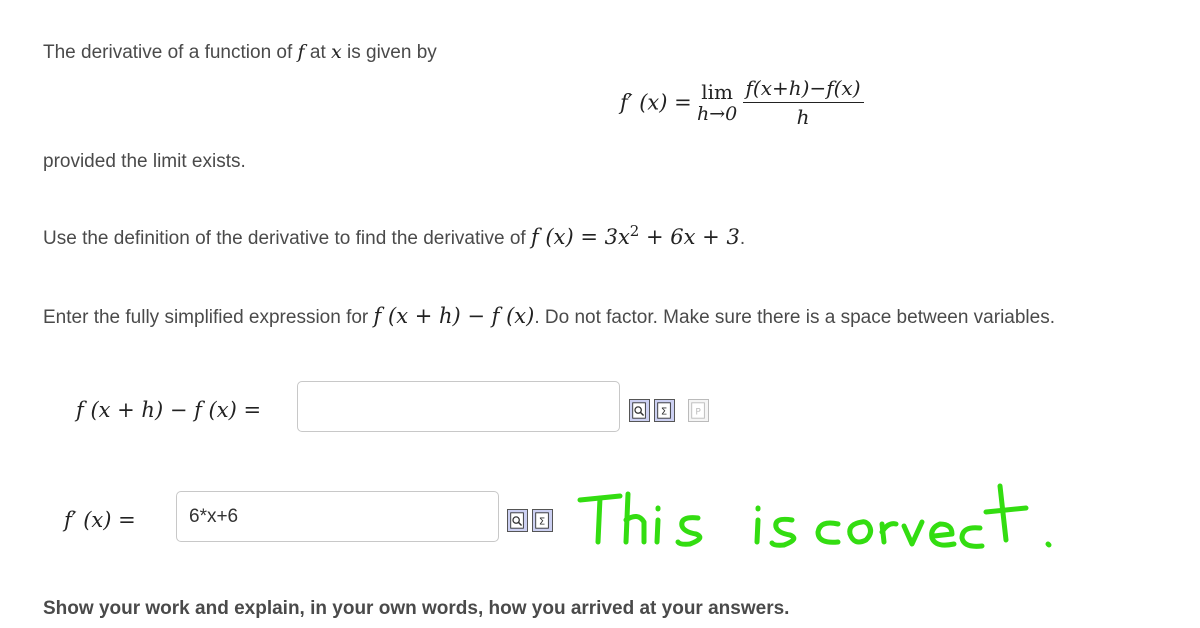 Image resolution: width=1200 pixels, height=628 pixels. What do you see at coordinates (814, 516) in the screenshot?
I see `handwritten-correct-annotation` at bounding box center [814, 516].